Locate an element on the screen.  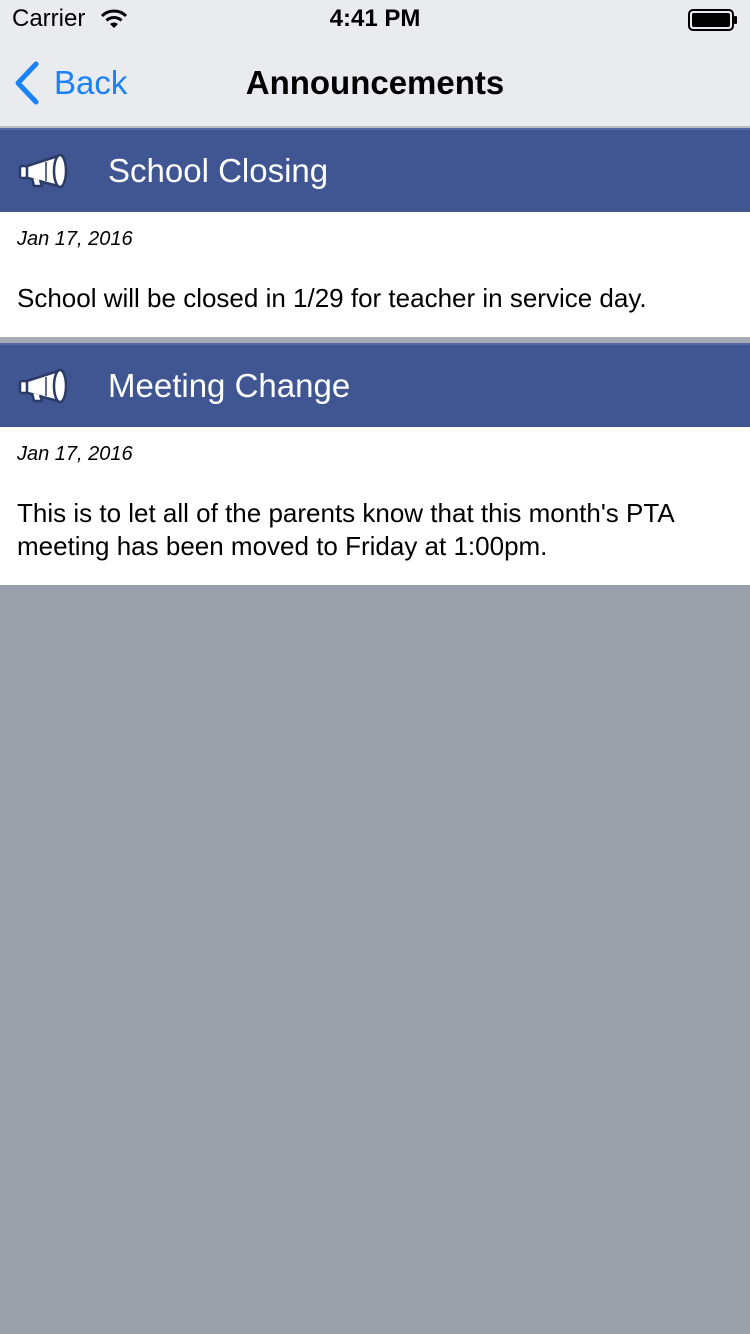
page-title: Announcements is located at coordinates (375, 82).